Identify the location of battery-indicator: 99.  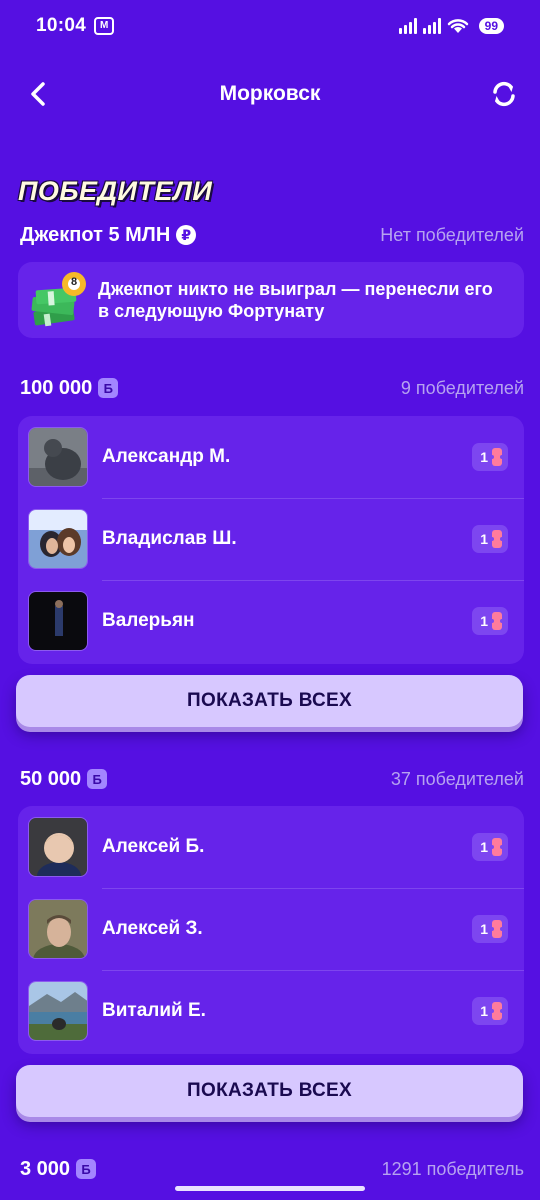
(491, 26).